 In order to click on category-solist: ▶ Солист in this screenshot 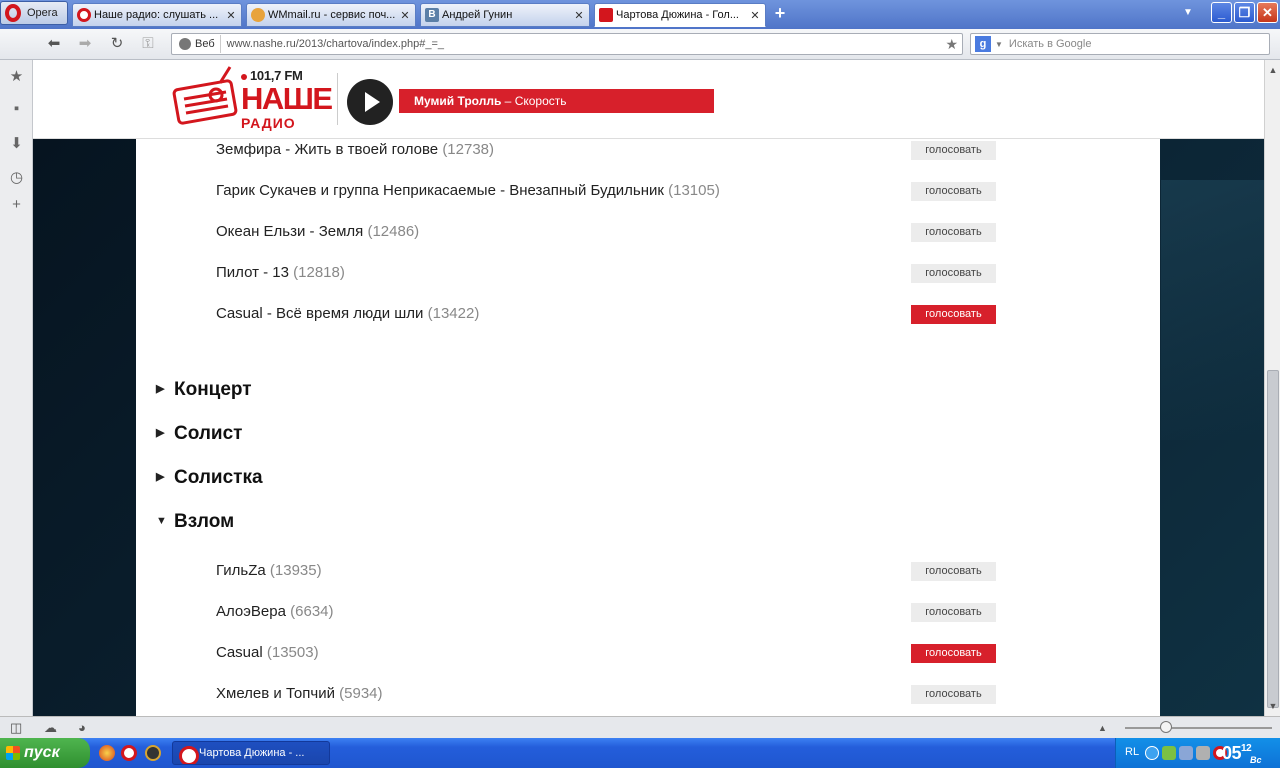, I will do `click(199, 434)`.